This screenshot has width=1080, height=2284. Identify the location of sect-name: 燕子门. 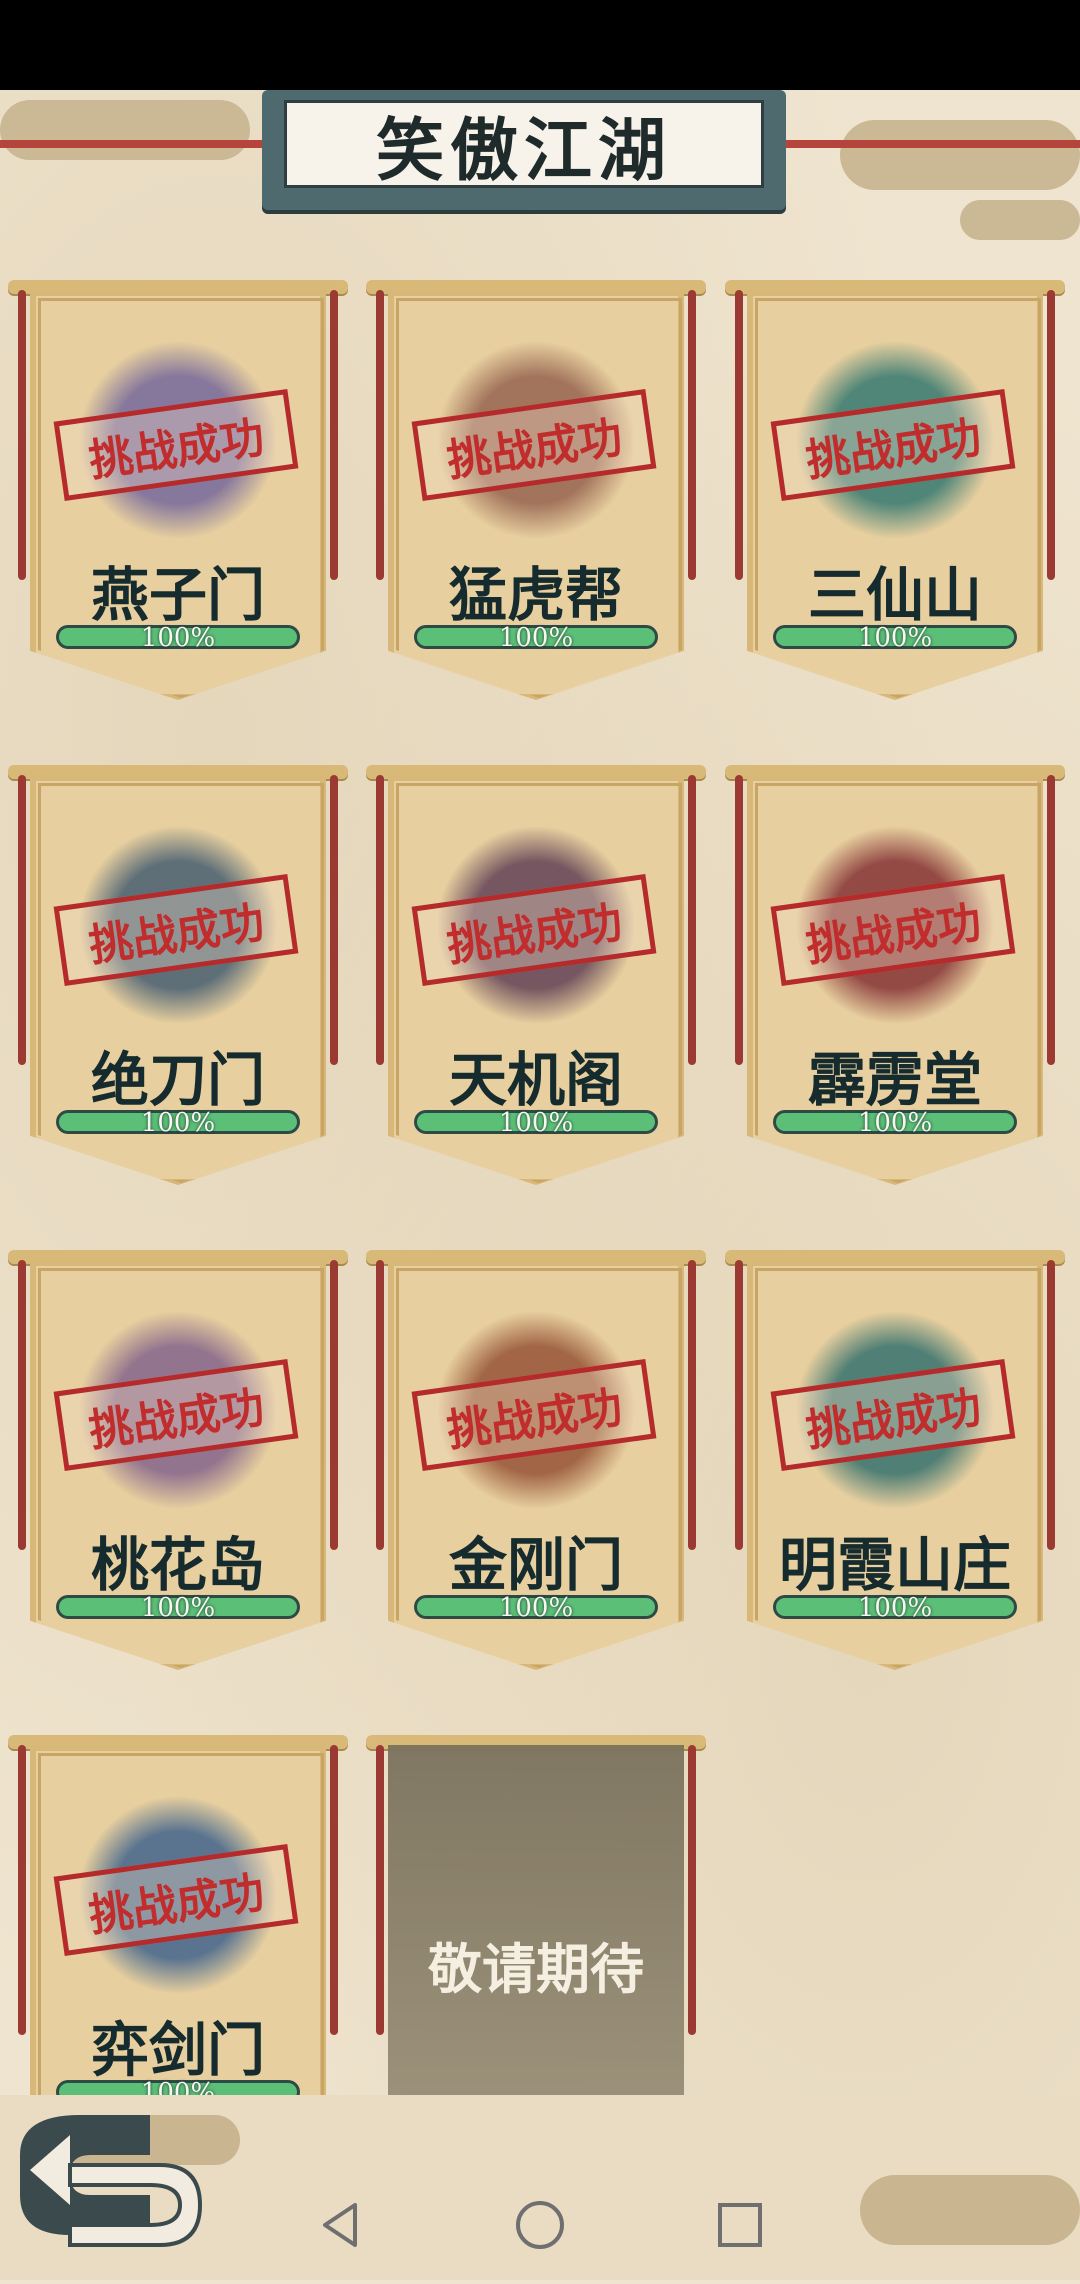
(177, 595).